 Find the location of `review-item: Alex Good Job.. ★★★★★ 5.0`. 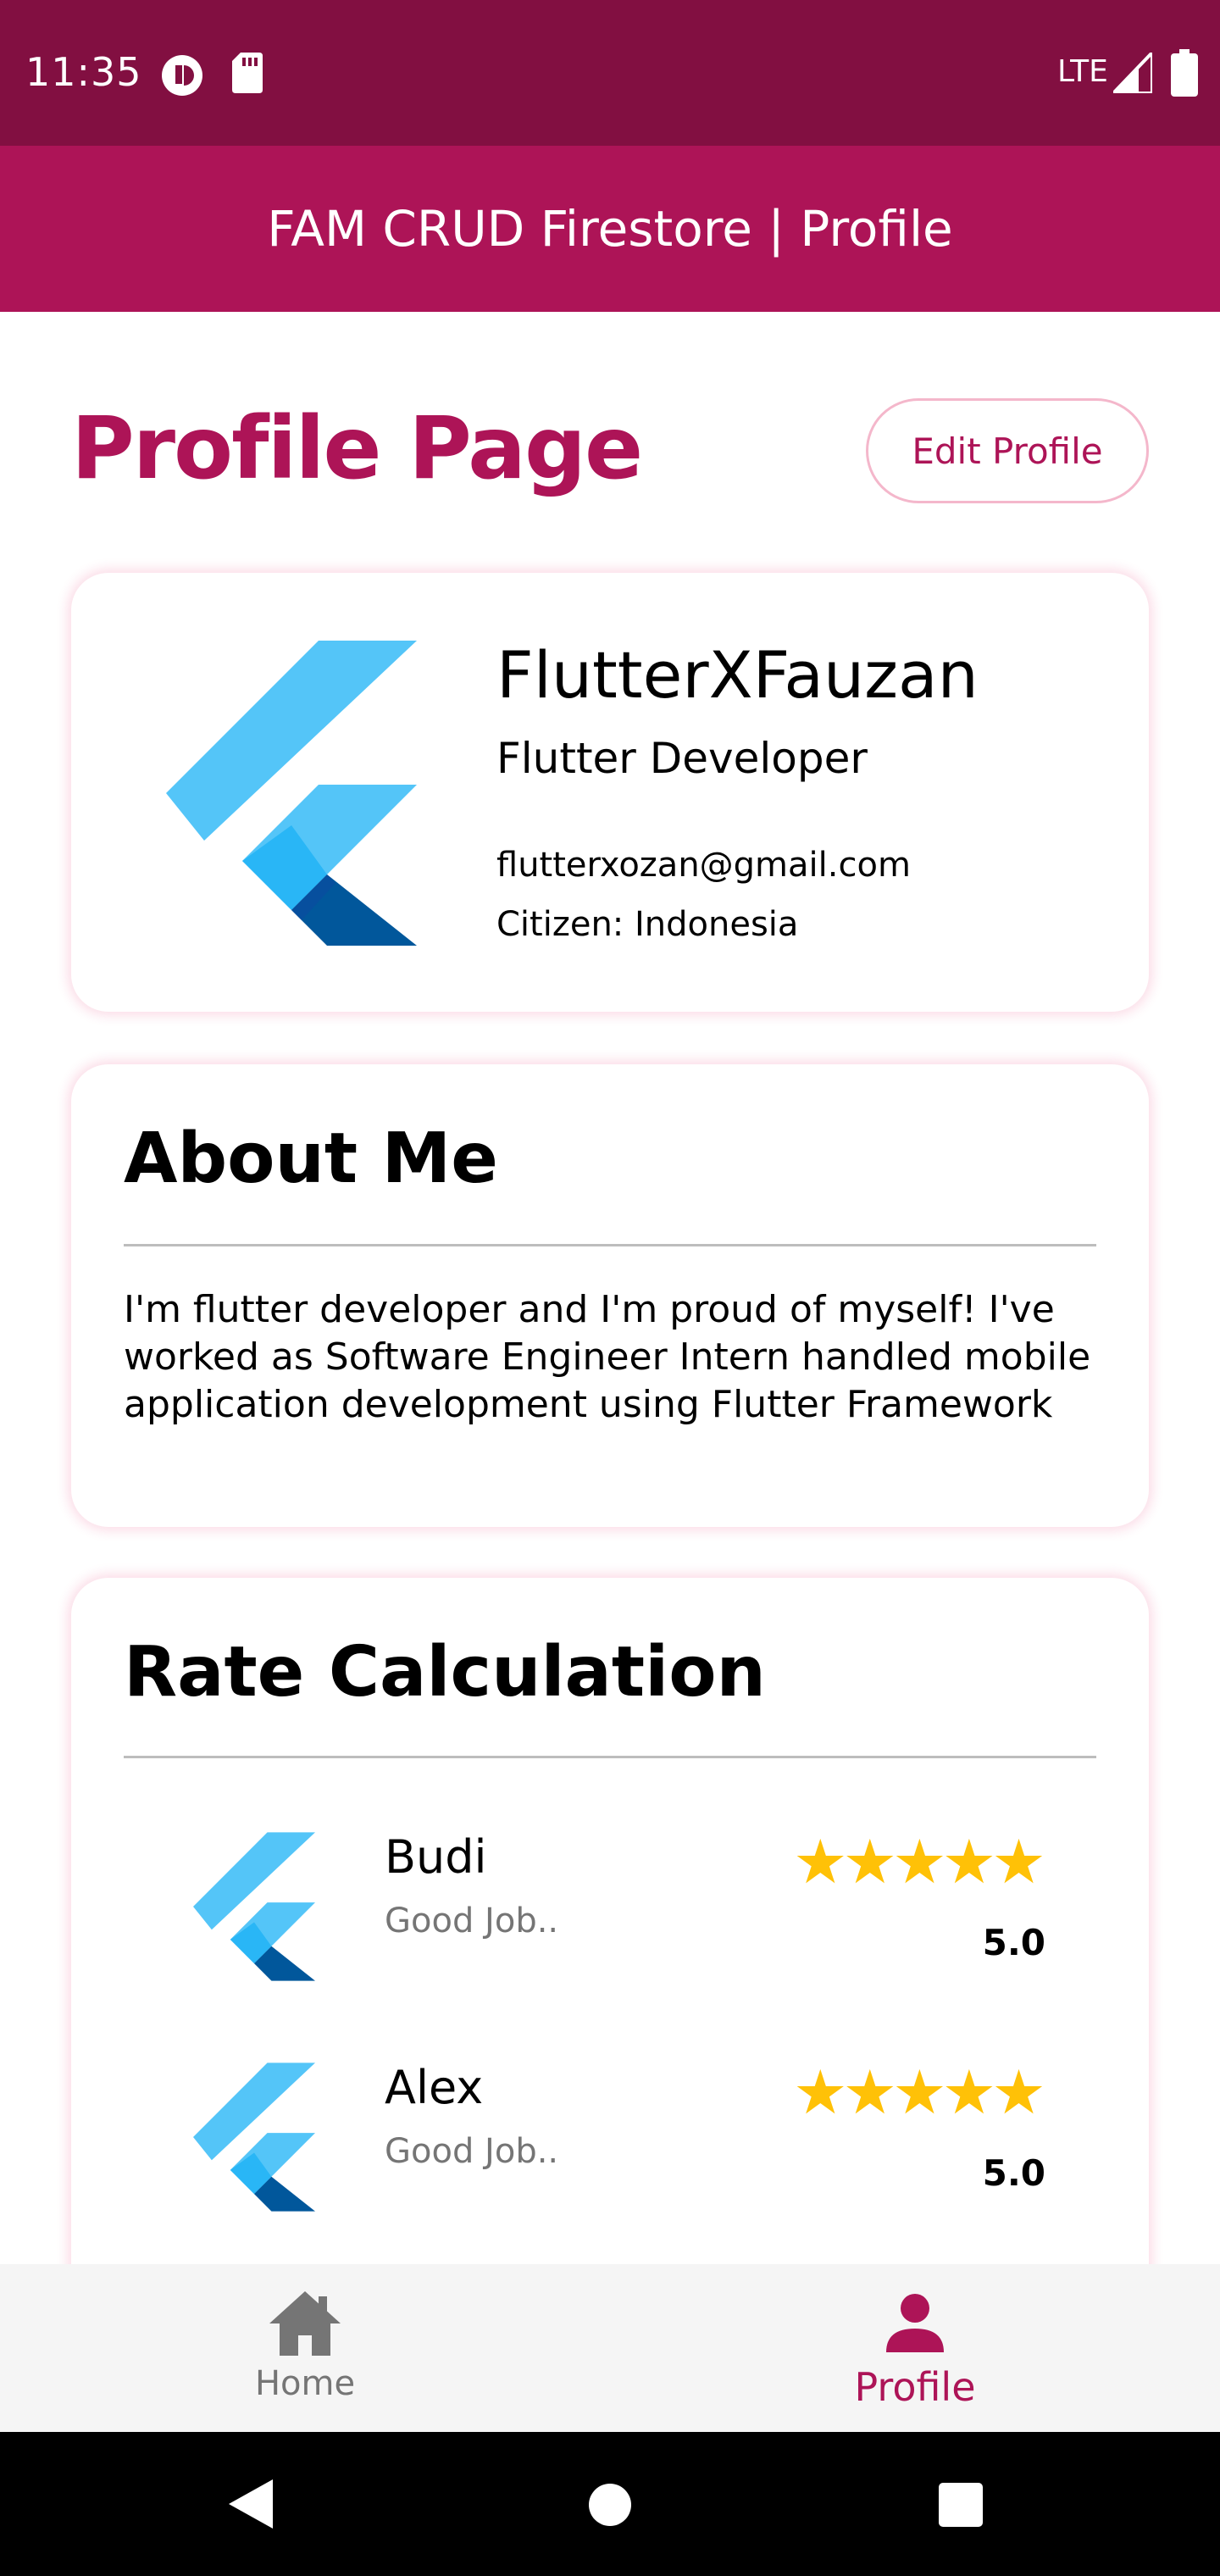

review-item: Alex Good Job.. ★★★★★ 5.0 is located at coordinates (610, 2152).